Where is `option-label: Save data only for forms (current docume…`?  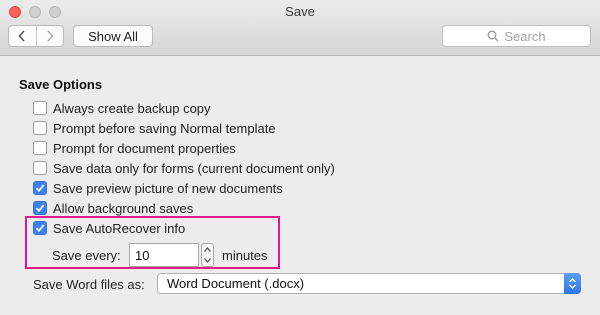 option-label: Save data only for forms (current docume… is located at coordinates (194, 168).